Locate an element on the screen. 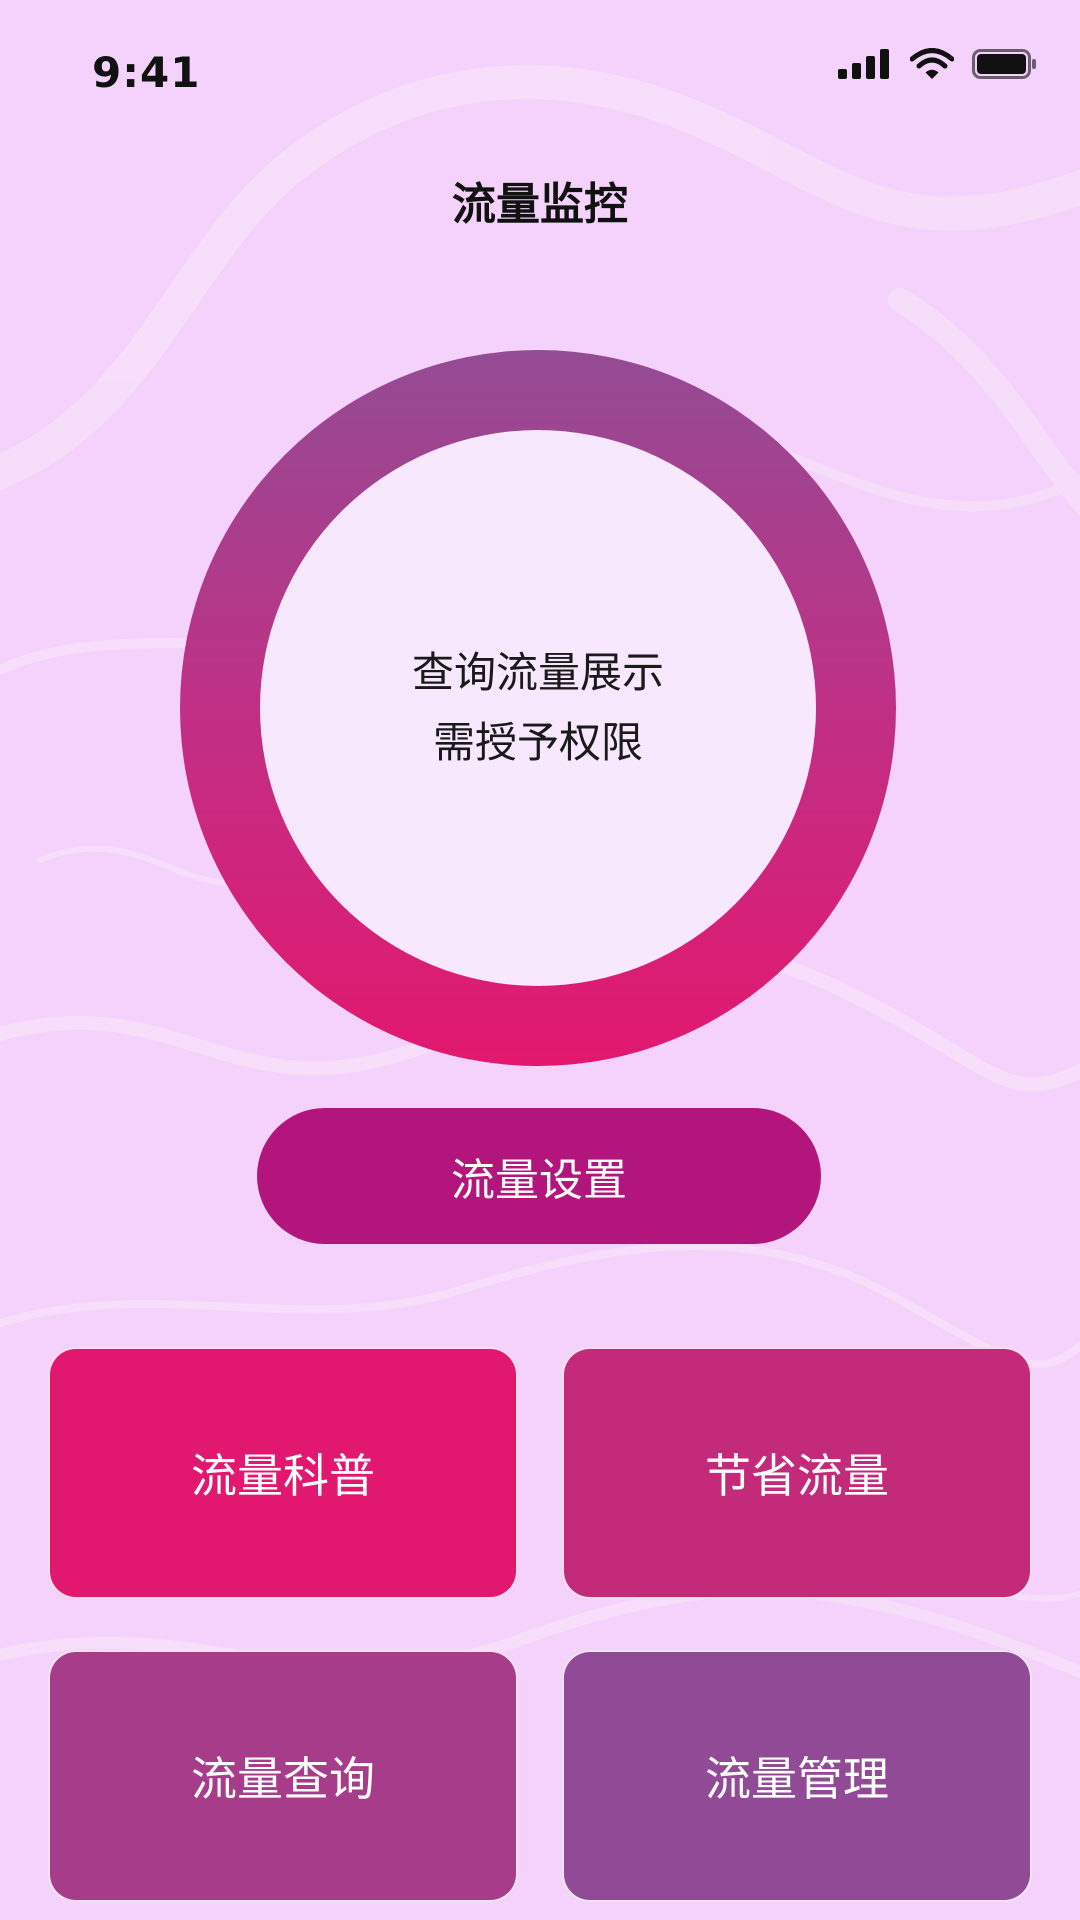 The image size is (1080, 1920). status-time: 9:41 is located at coordinates (146, 72).